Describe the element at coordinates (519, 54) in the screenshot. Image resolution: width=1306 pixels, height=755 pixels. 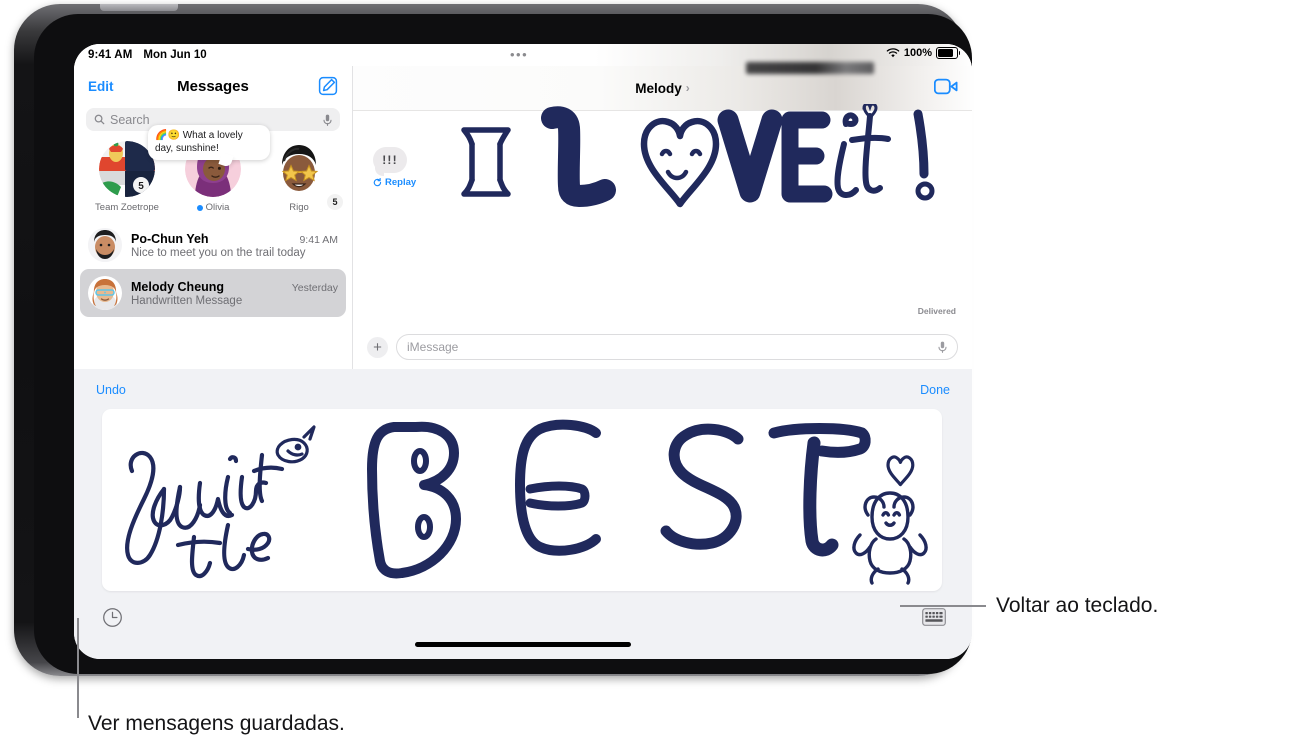
I see `multitasking-dots-icon: •••` at that location.